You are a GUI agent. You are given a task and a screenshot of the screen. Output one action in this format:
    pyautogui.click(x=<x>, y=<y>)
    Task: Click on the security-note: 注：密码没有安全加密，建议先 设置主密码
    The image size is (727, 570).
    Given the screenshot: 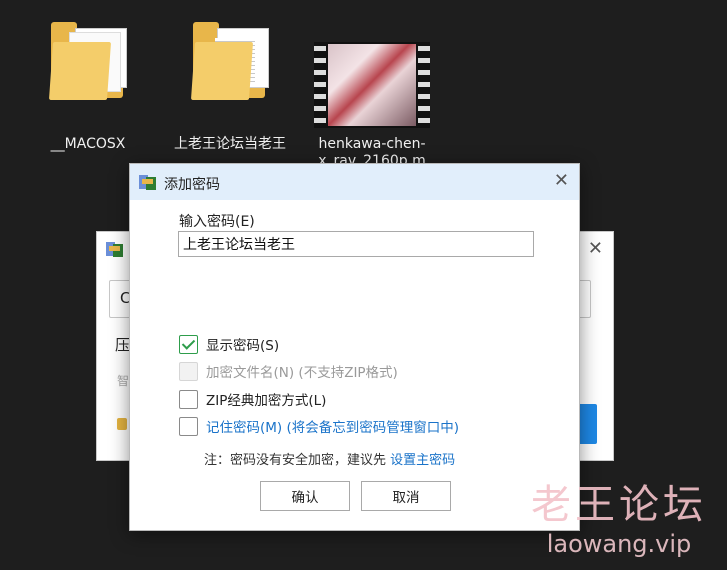 What is the action you would take?
    pyautogui.click(x=329, y=458)
    